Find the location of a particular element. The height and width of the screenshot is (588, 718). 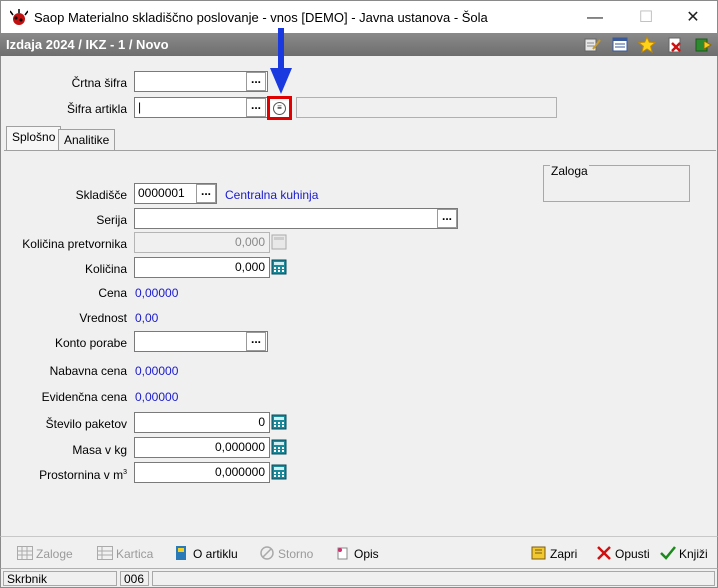

status-message is located at coordinates (433, 578).